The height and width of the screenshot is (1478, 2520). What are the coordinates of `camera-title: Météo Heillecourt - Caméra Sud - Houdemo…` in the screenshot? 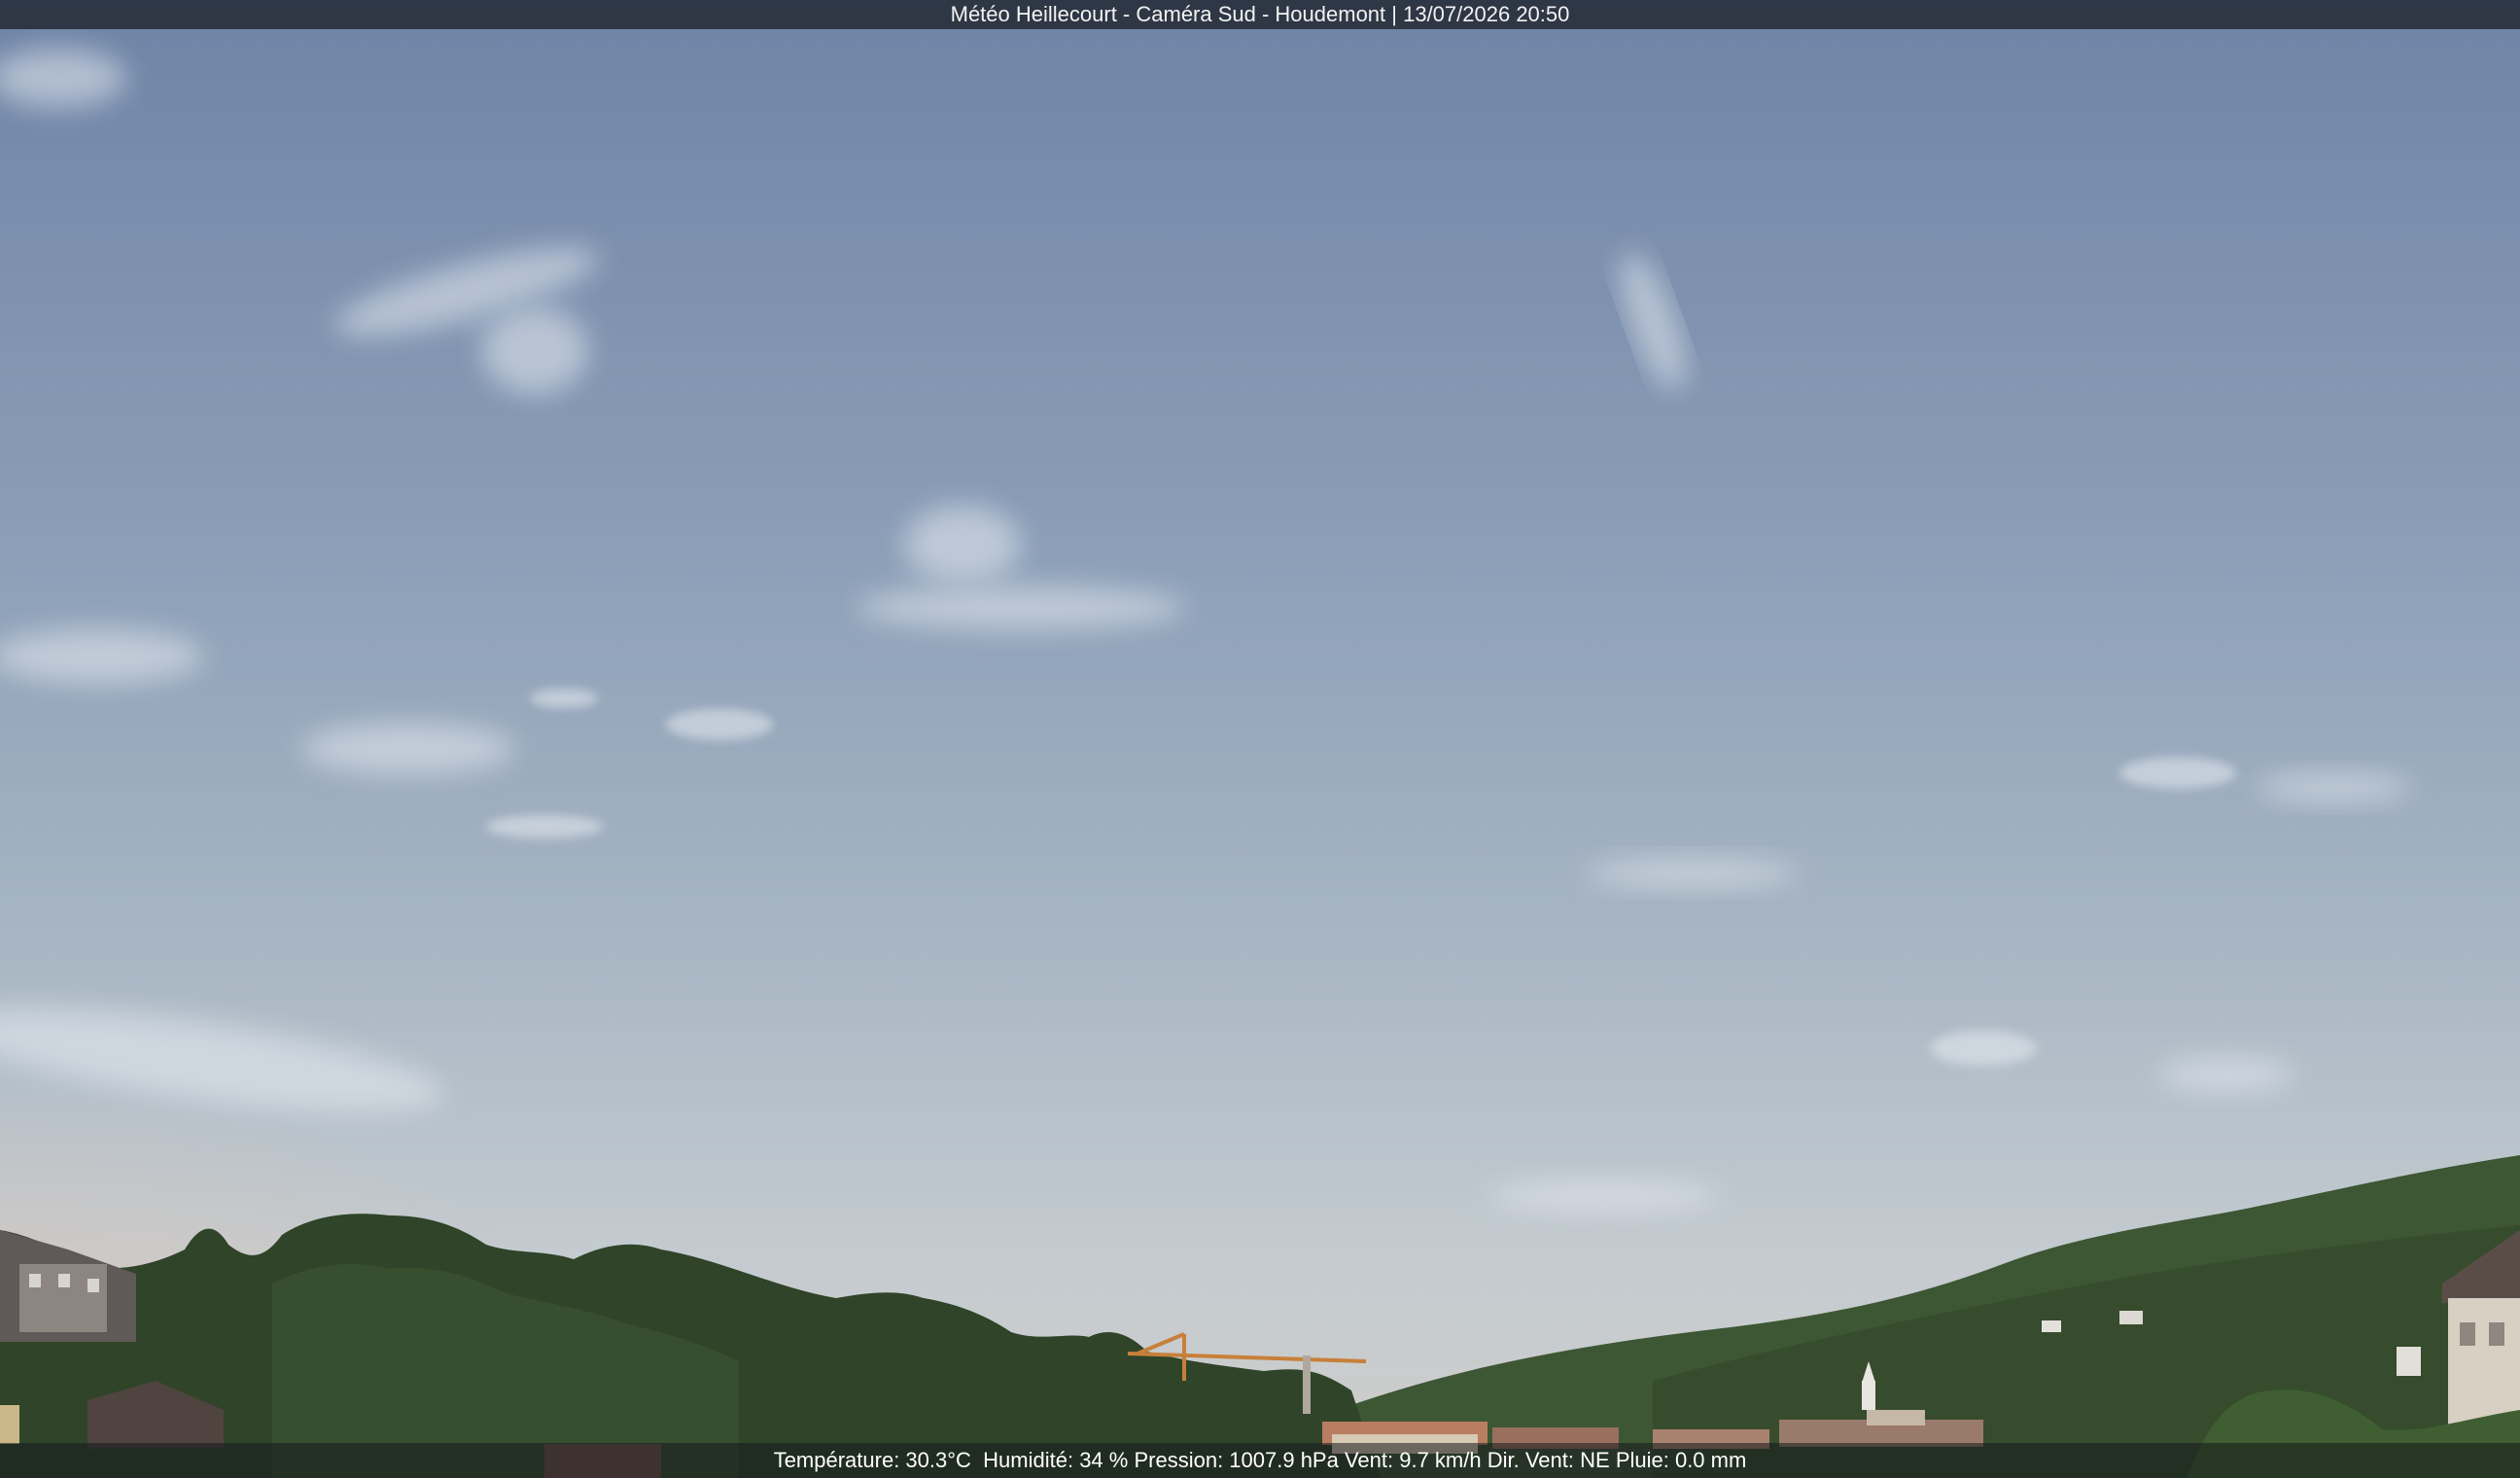 It's located at (1260, 14).